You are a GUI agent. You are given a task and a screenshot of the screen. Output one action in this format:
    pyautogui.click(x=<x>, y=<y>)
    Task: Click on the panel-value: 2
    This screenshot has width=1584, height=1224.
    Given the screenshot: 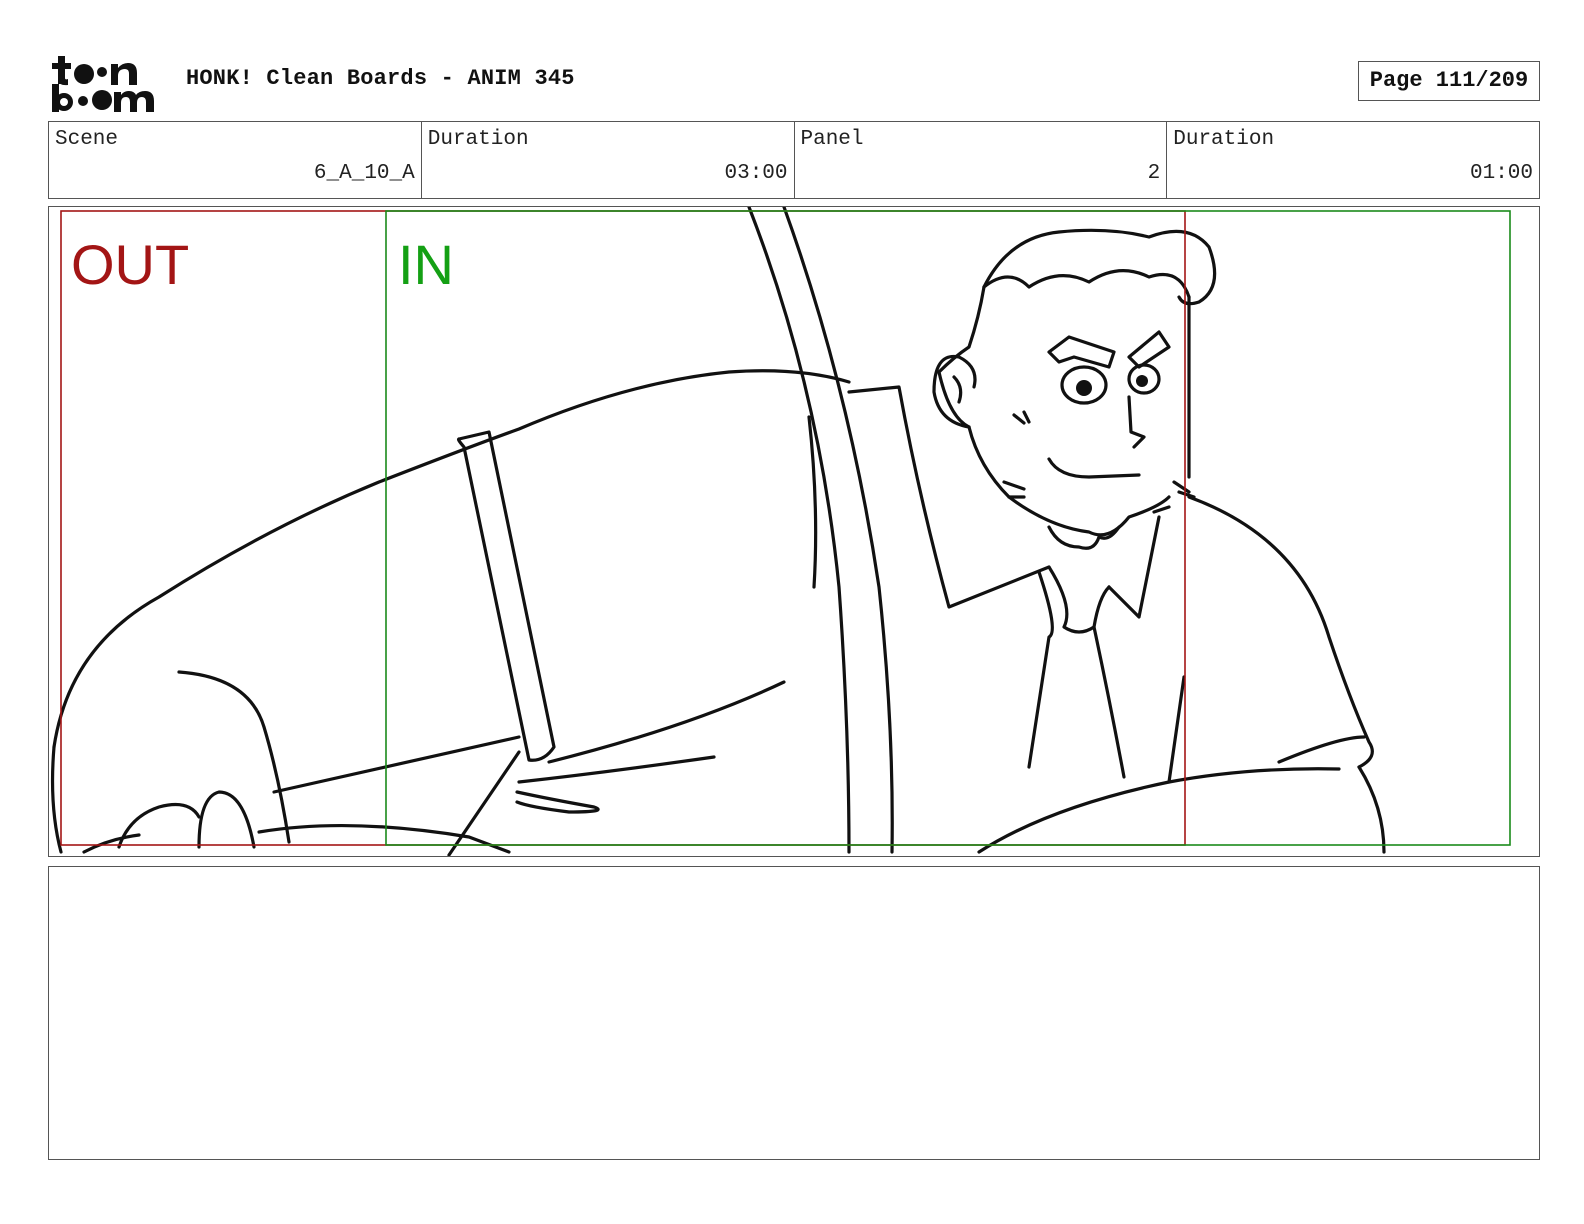 What is the action you would take?
    pyautogui.click(x=1154, y=173)
    